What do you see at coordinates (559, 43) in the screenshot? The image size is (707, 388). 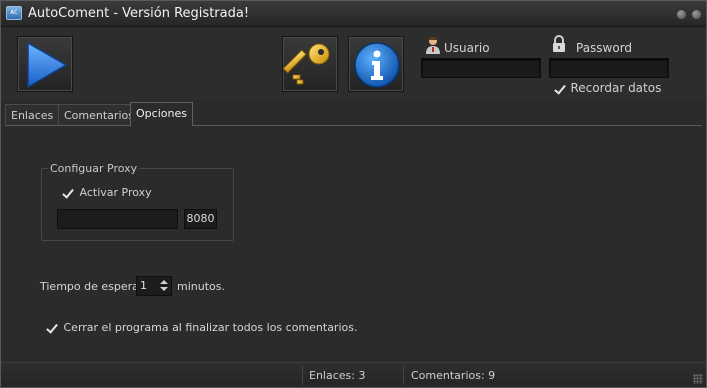 I see `lock-icon` at bounding box center [559, 43].